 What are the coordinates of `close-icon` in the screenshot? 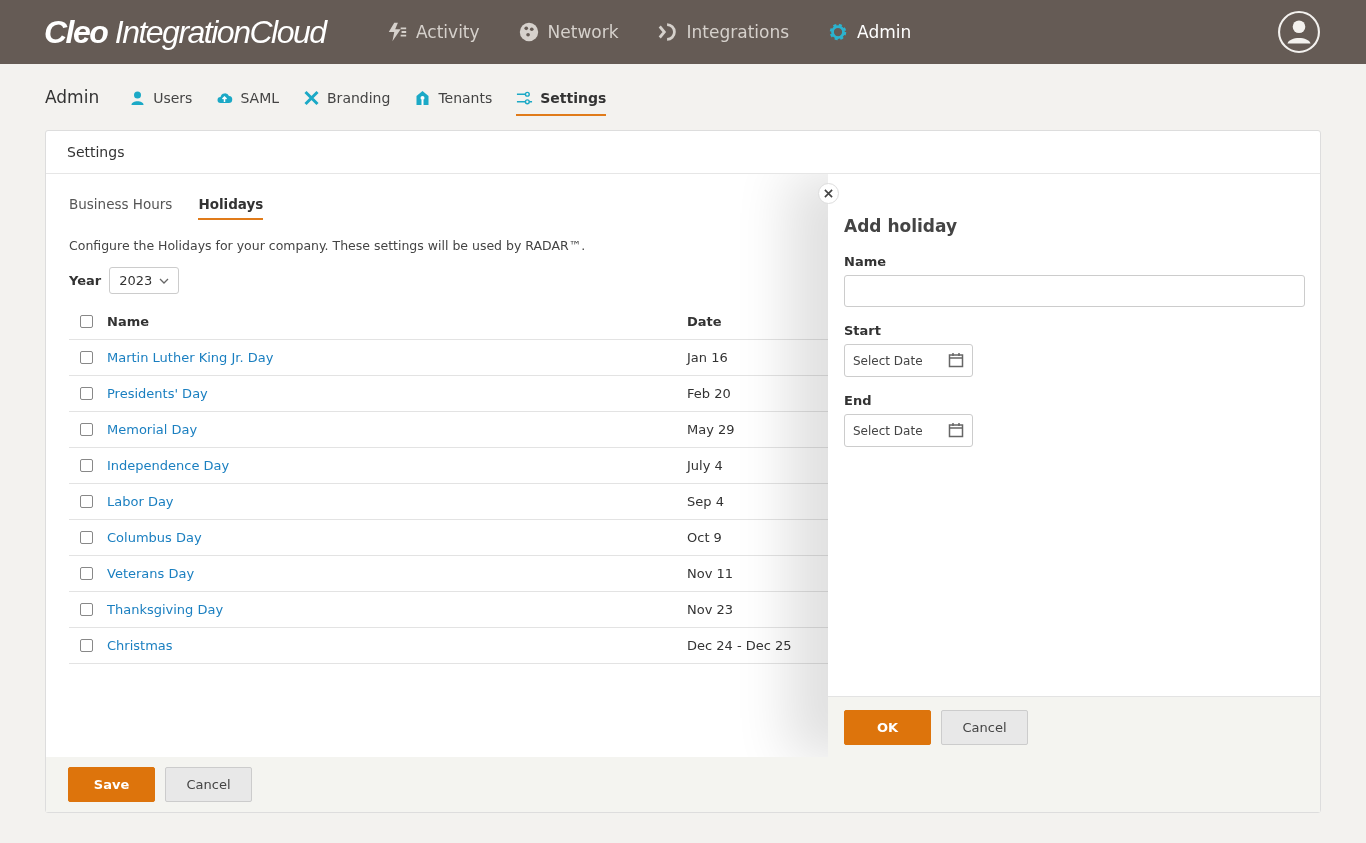 It's located at (828, 193).